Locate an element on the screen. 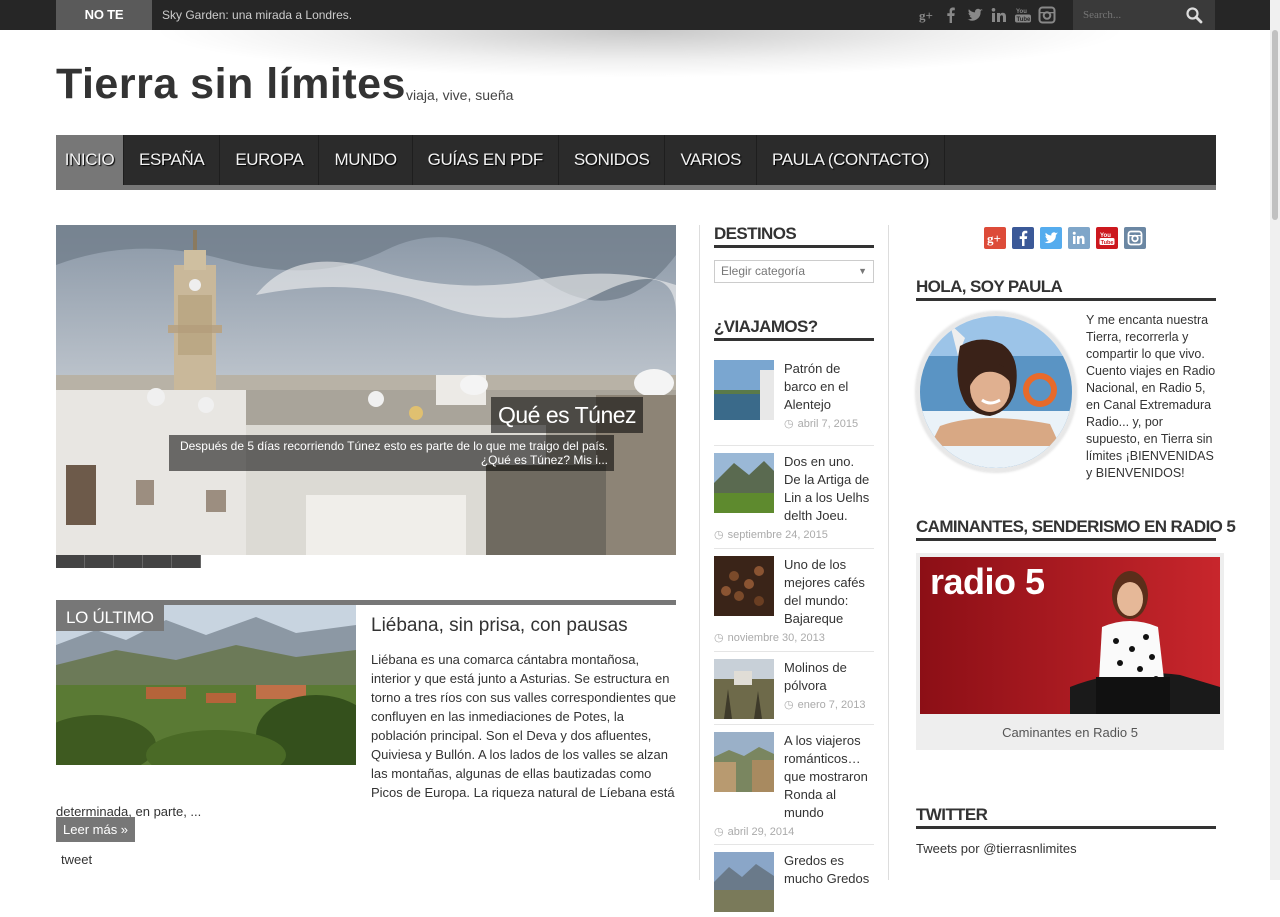 The image size is (1280, 917). slider-pagination is located at coordinates (128, 561).